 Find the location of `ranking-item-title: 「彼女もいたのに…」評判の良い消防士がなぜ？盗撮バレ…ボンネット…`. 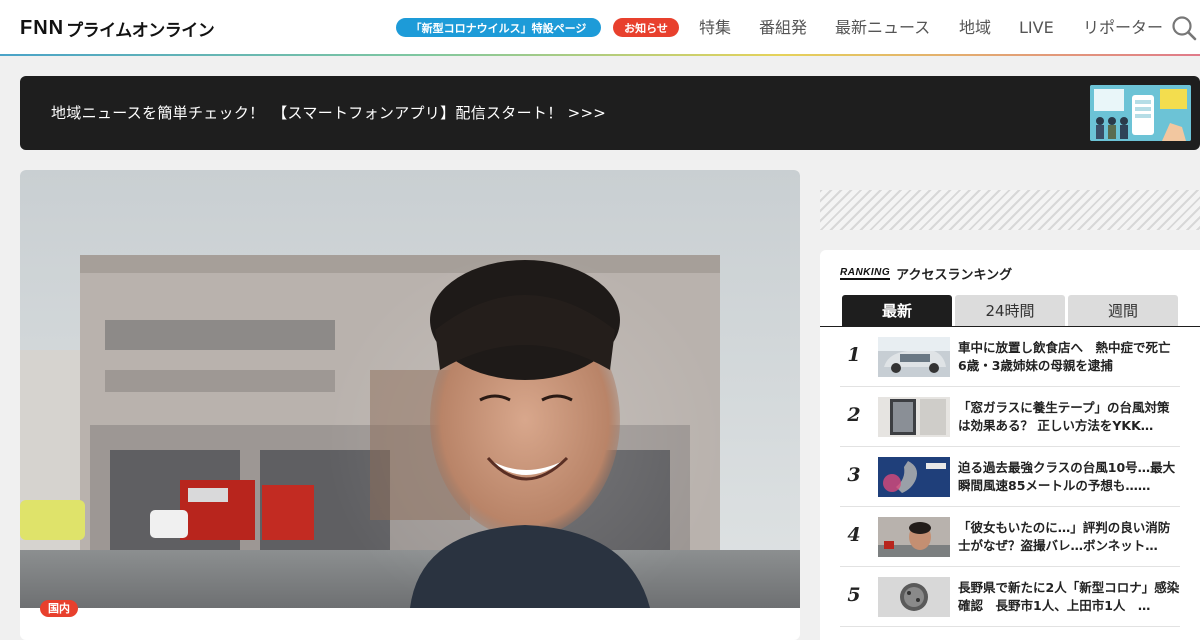

ranking-item-title: 「彼女もいたのに…」評判の良い消防士がなぜ？盗撮バレ…ボンネット… is located at coordinates (1069, 537).